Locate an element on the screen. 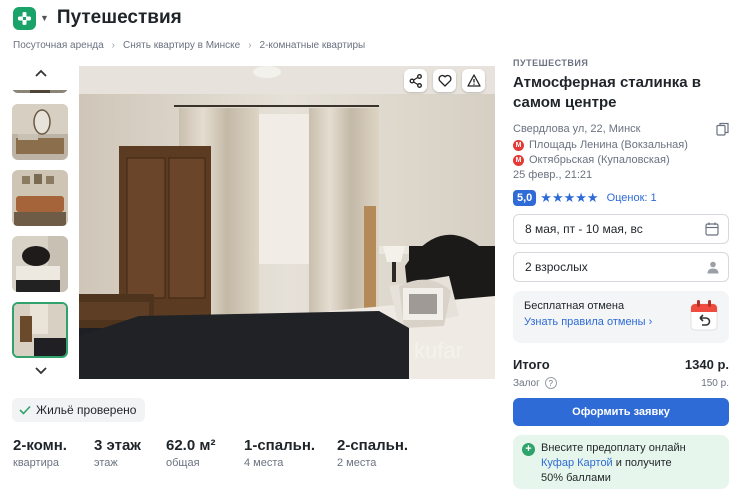  spec-label: квартира is located at coordinates (36, 463).